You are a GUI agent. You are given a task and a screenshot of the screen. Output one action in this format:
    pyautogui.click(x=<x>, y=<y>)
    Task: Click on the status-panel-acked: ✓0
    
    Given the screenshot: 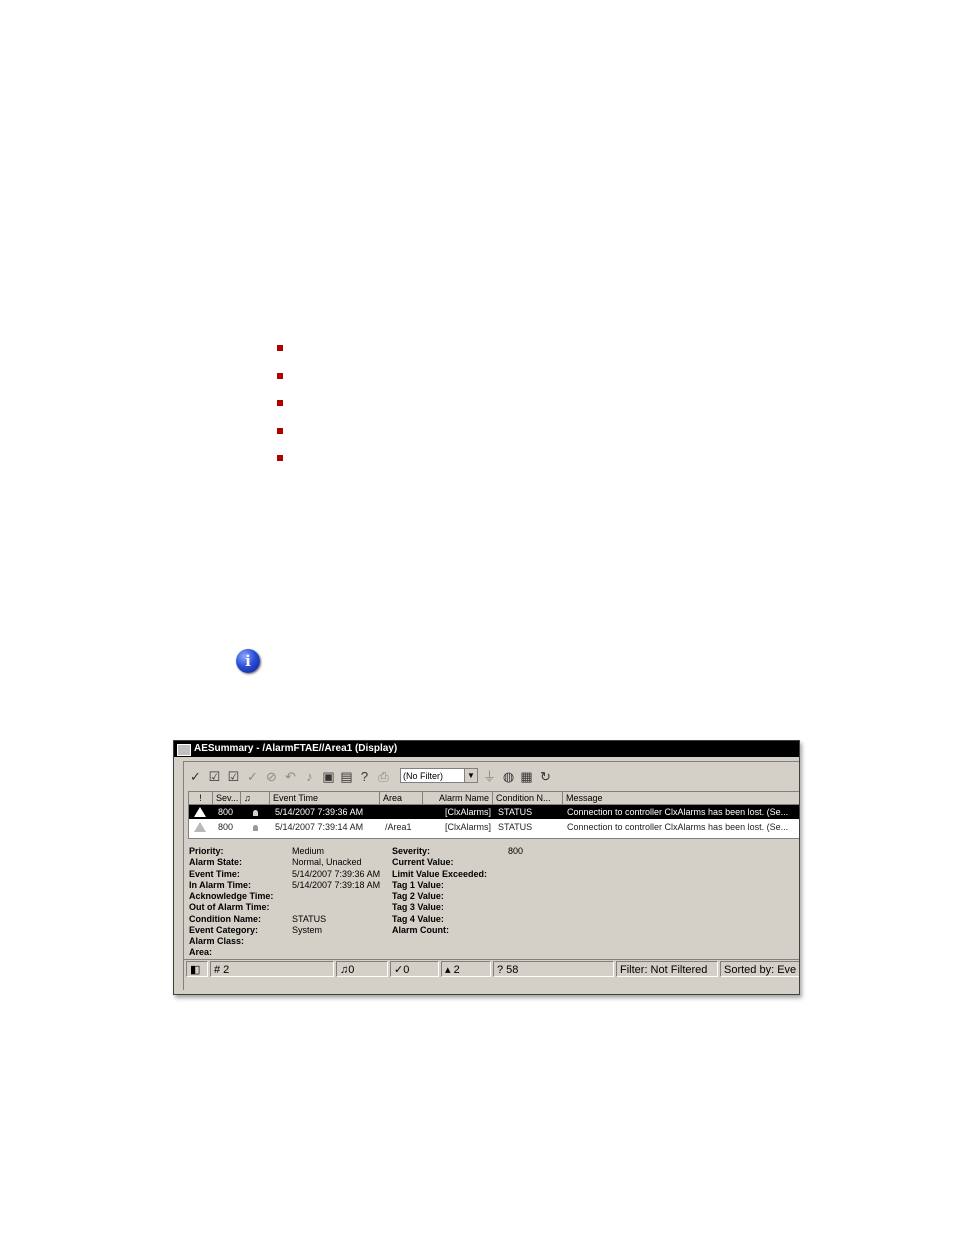 What is the action you would take?
    pyautogui.click(x=414, y=969)
    